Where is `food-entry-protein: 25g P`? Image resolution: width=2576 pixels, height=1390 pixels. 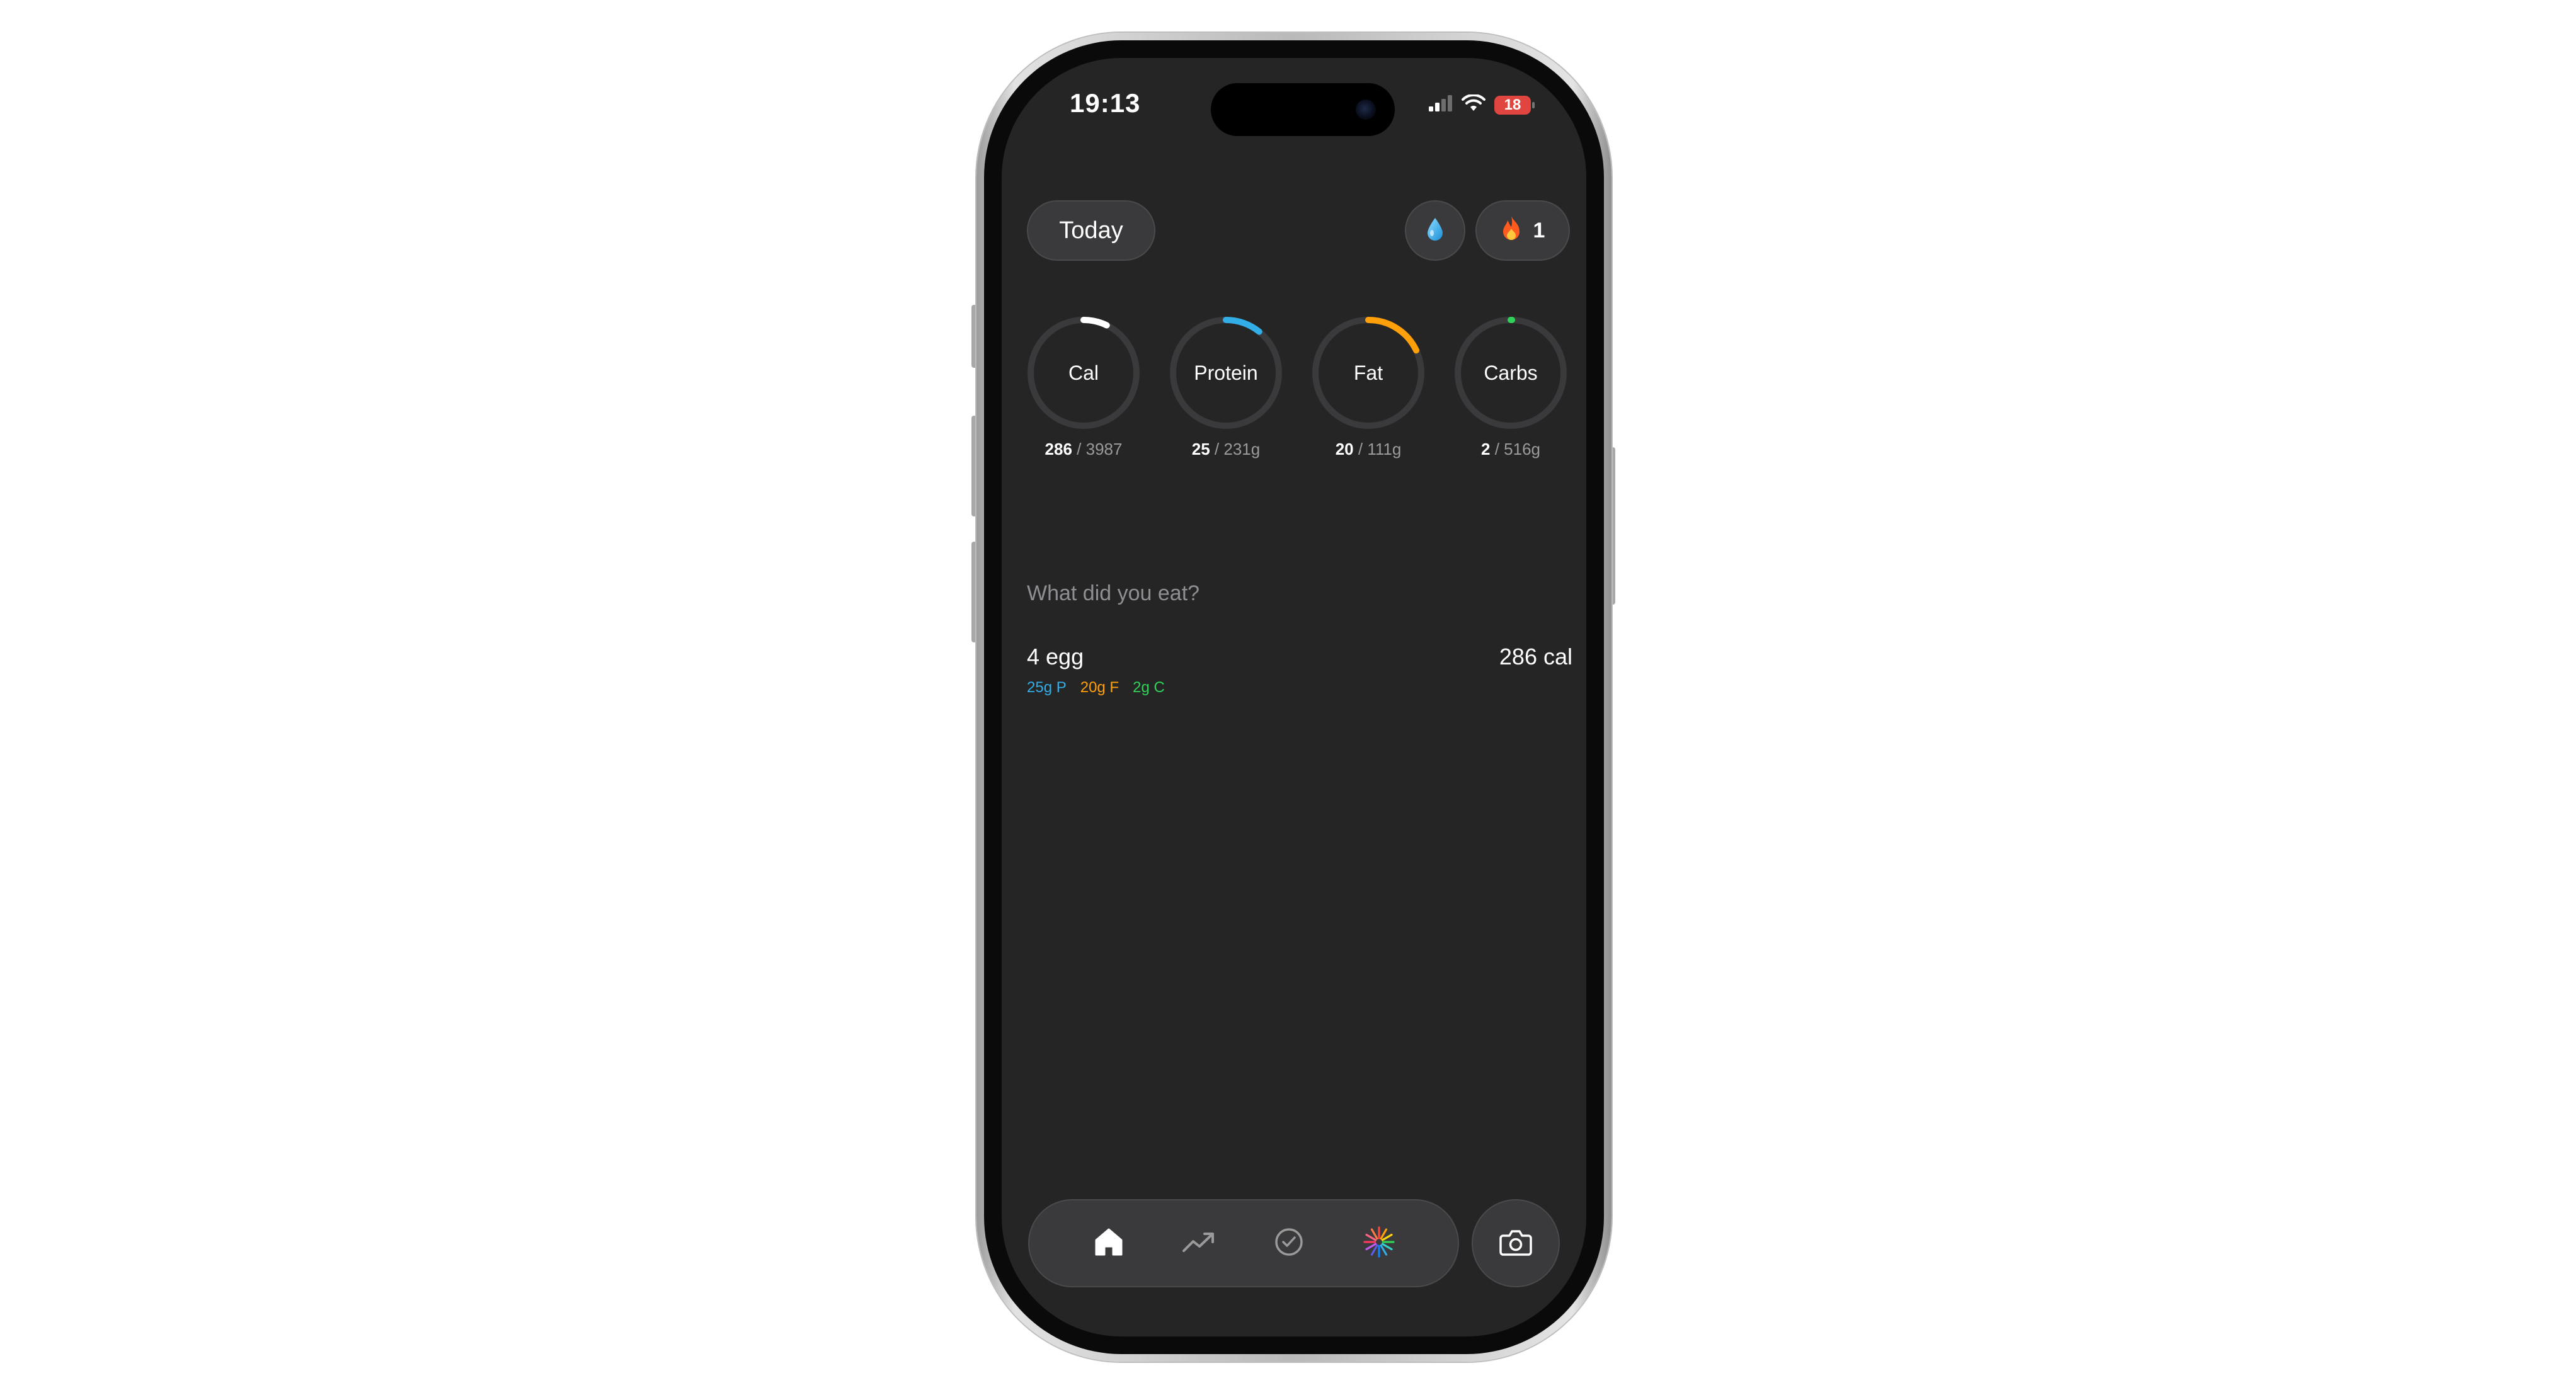 food-entry-protein: 25g P is located at coordinates (1047, 687).